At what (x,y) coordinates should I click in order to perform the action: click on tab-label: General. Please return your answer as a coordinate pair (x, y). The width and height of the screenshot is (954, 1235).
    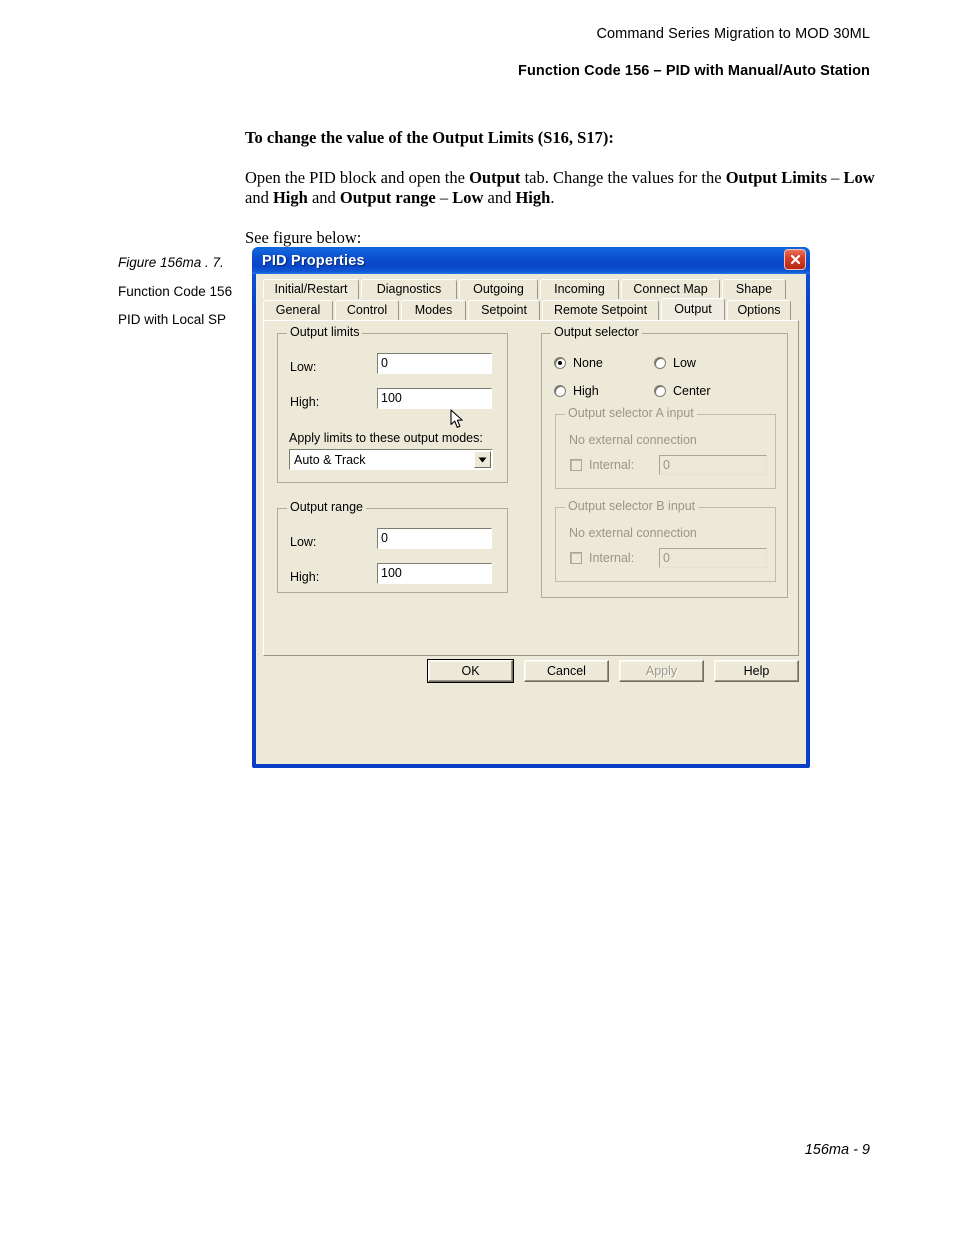
    Looking at the image, I should click on (298, 310).